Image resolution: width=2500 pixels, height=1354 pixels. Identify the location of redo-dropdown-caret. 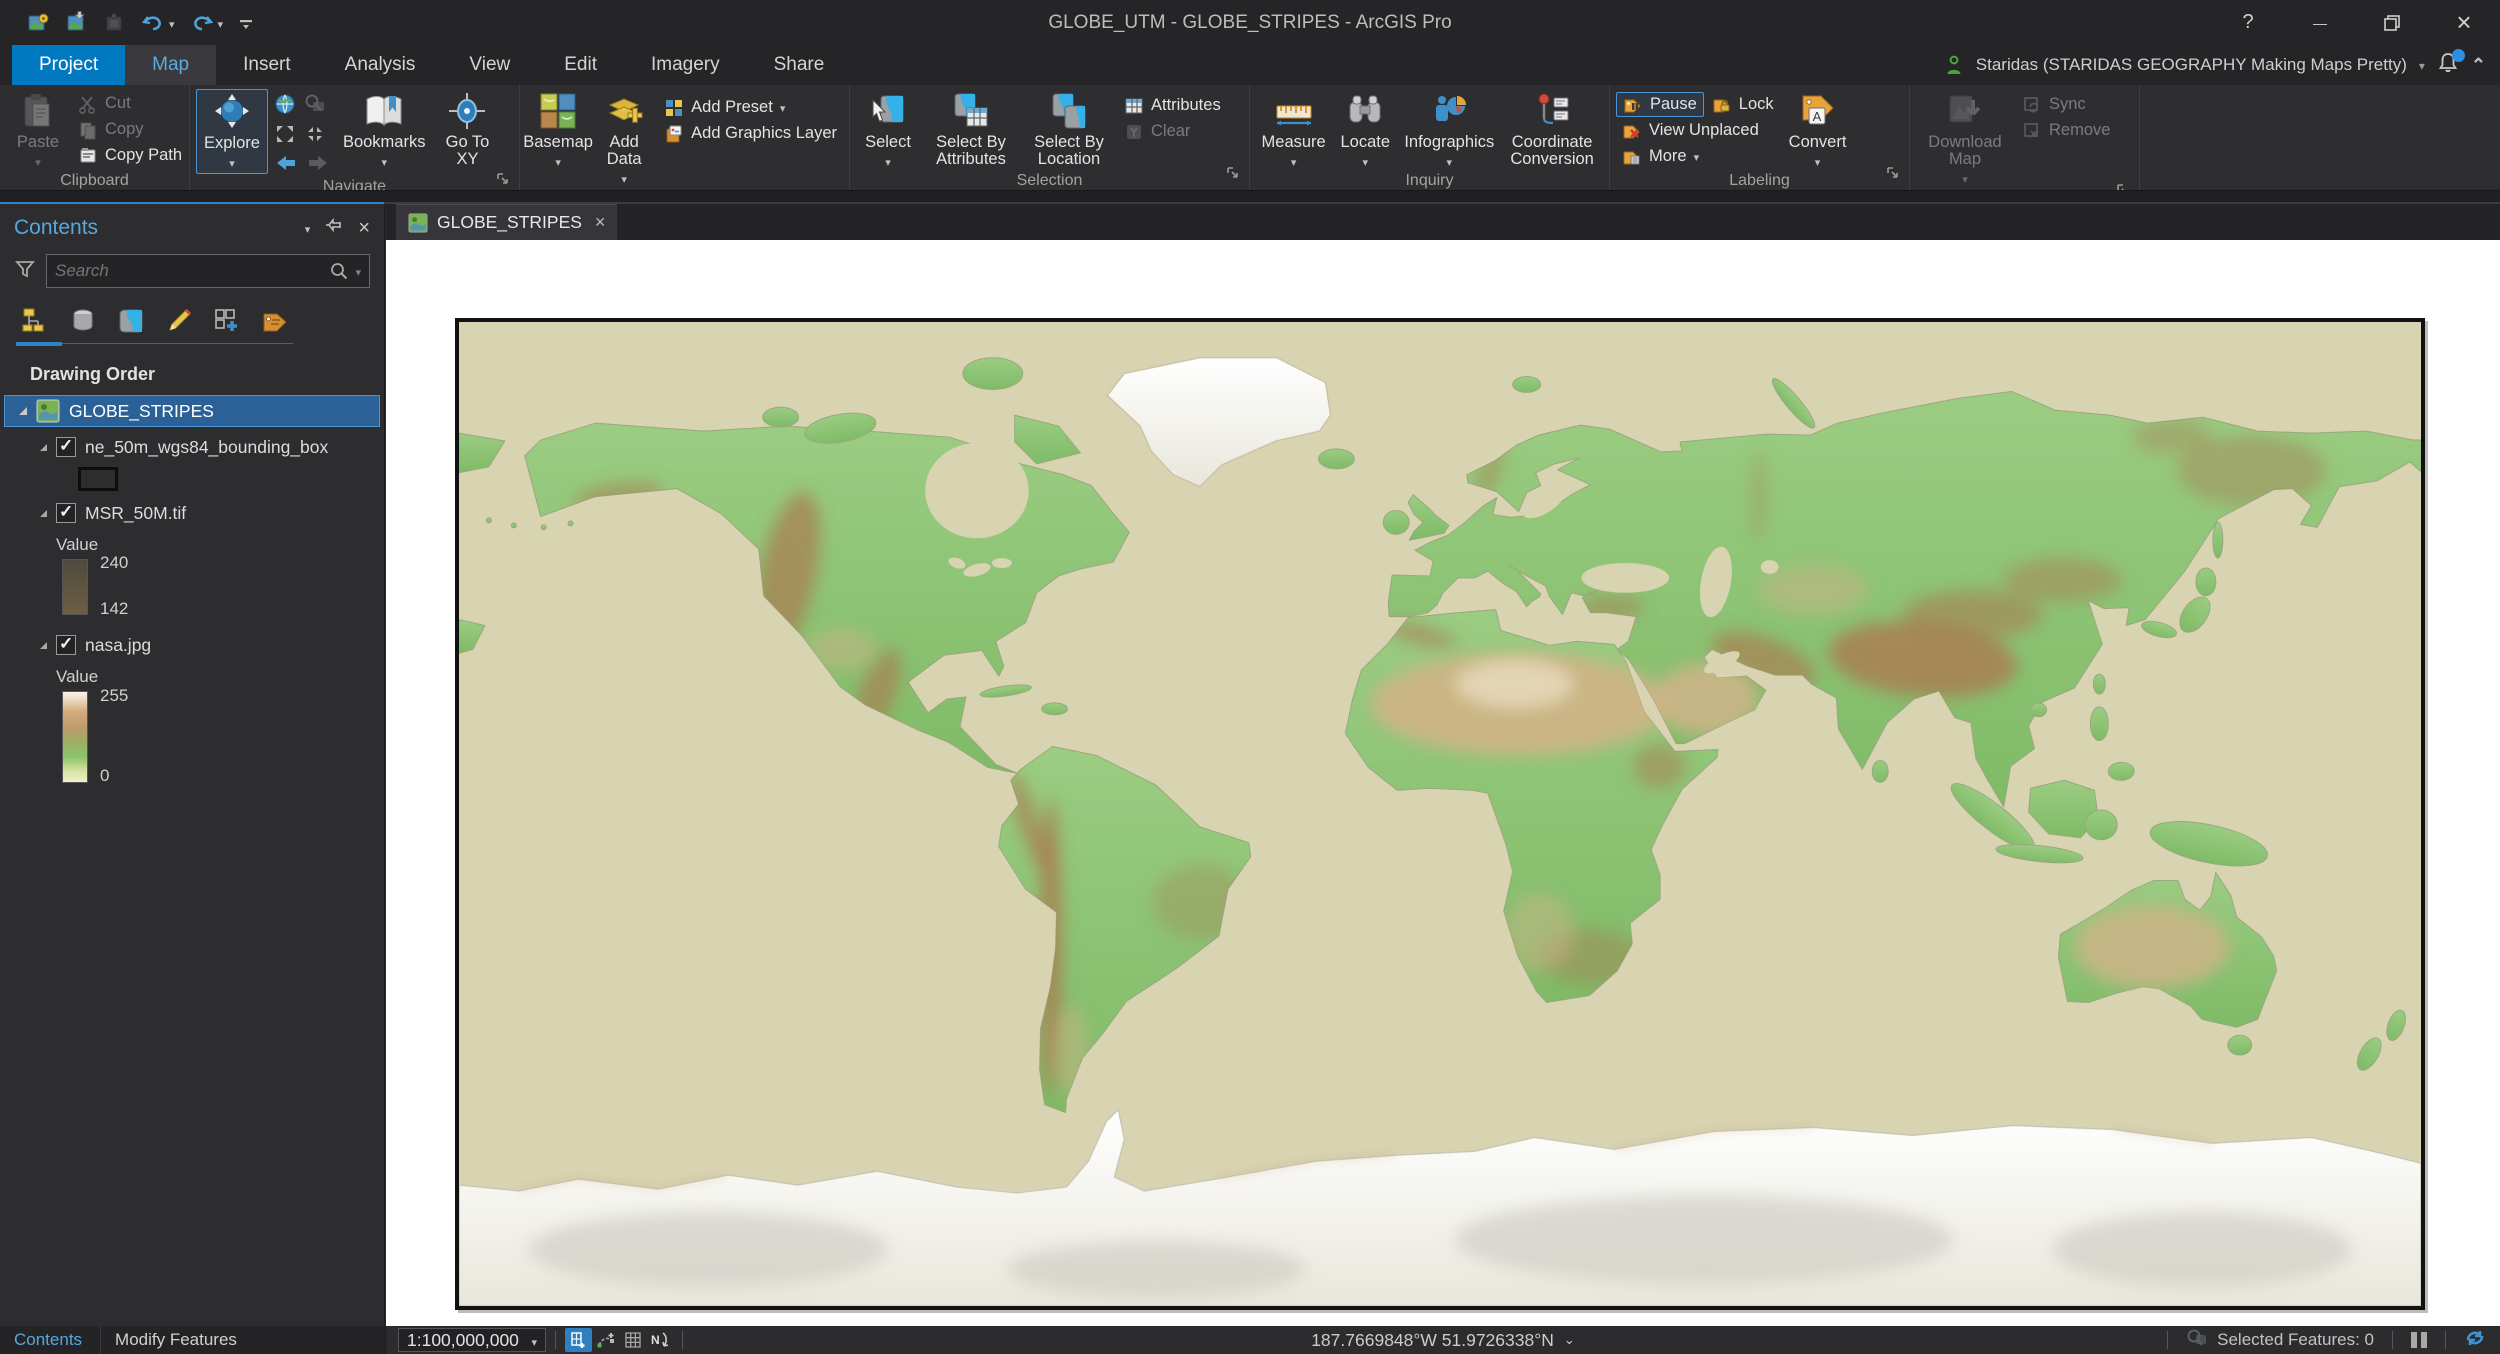
(221, 23).